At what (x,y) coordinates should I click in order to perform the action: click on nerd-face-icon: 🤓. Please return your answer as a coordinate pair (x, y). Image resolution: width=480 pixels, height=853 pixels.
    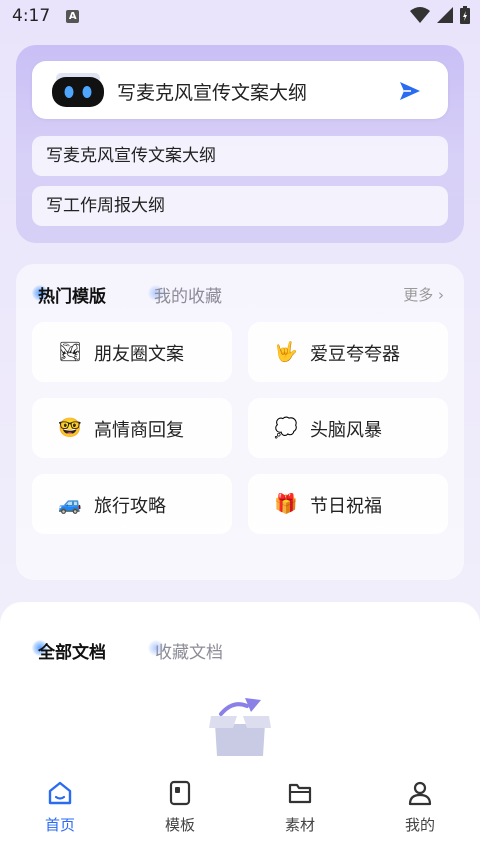
    Looking at the image, I should click on (70, 428).